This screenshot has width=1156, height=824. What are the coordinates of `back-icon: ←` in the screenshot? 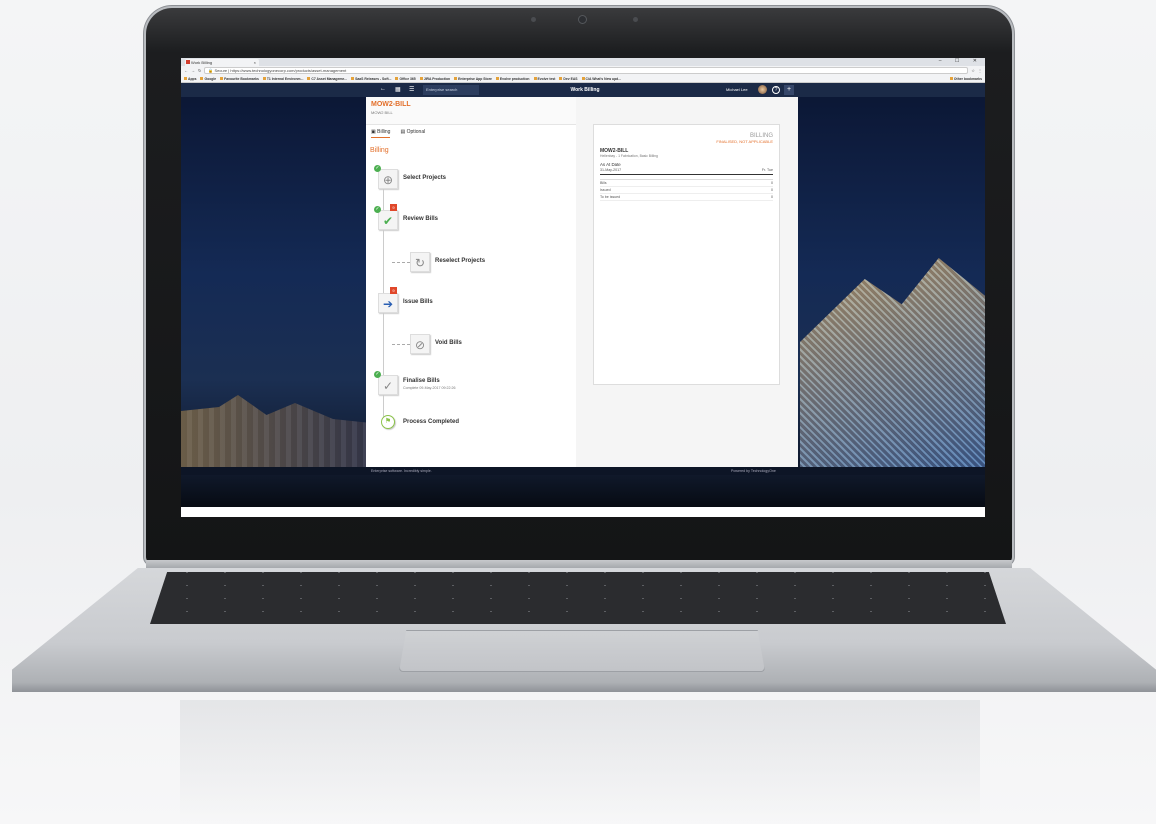 It's located at (186, 70).